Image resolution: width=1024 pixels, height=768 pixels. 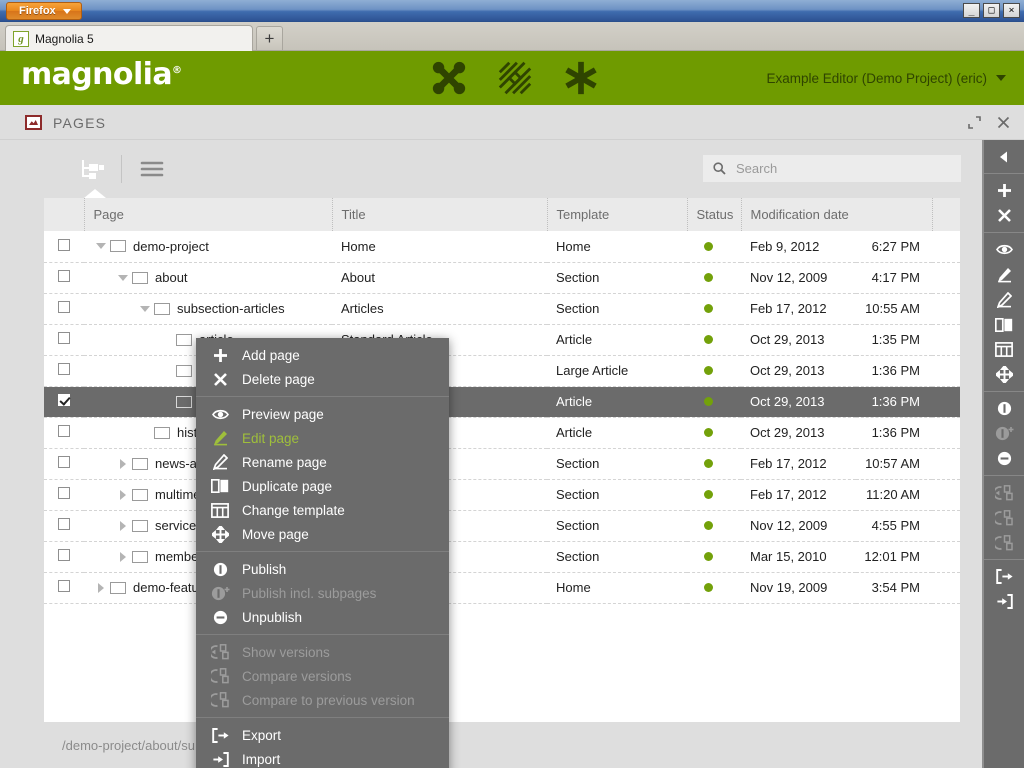 I want to click on column-header-select, so click(x=64, y=214).